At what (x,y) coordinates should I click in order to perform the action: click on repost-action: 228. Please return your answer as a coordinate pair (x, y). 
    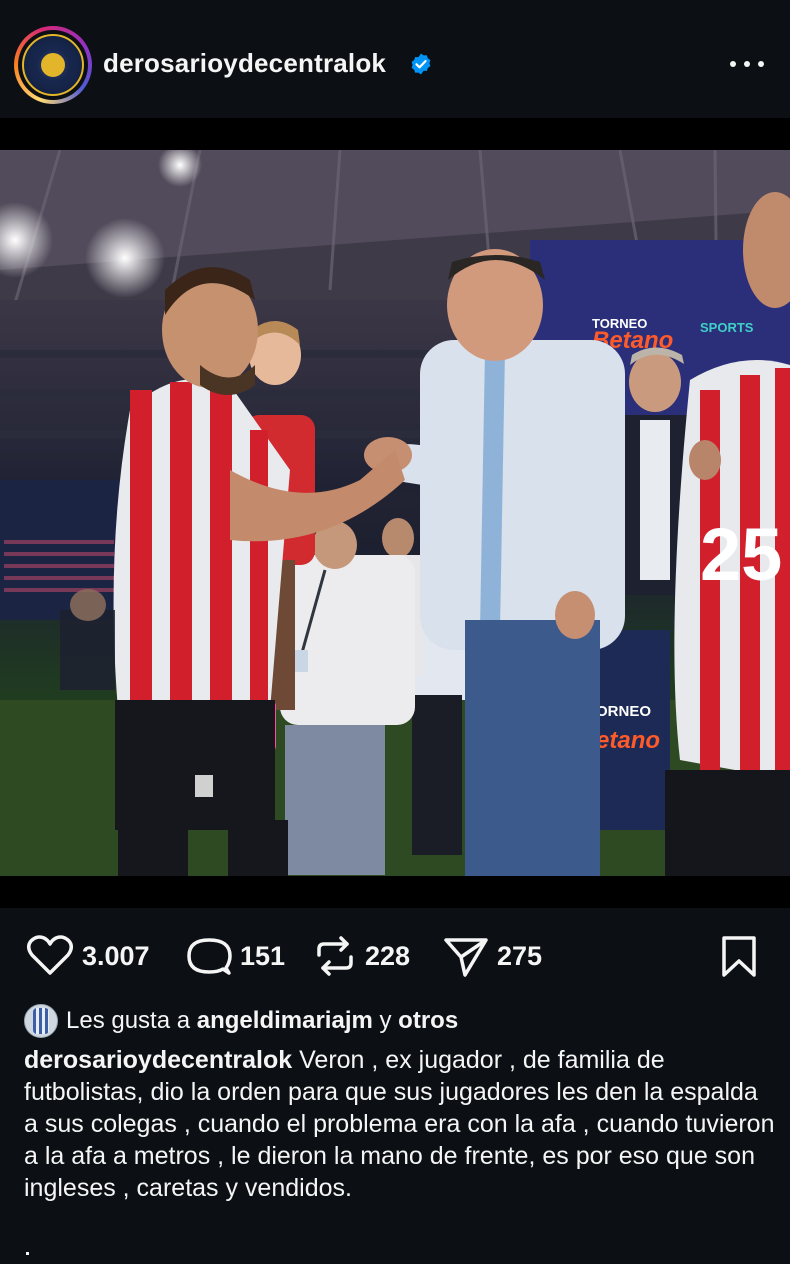
    Looking at the image, I should click on (361, 956).